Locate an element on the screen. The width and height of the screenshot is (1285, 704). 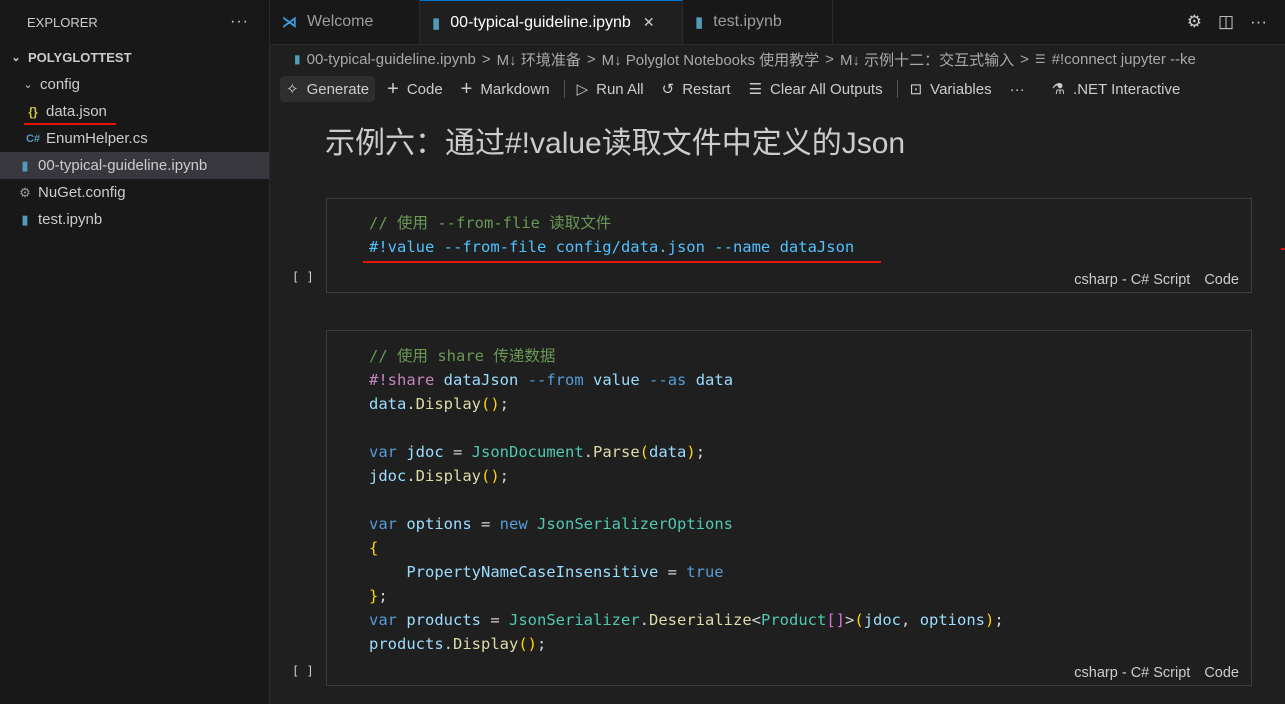
generate-label: Generate is located at coordinates (338, 89).